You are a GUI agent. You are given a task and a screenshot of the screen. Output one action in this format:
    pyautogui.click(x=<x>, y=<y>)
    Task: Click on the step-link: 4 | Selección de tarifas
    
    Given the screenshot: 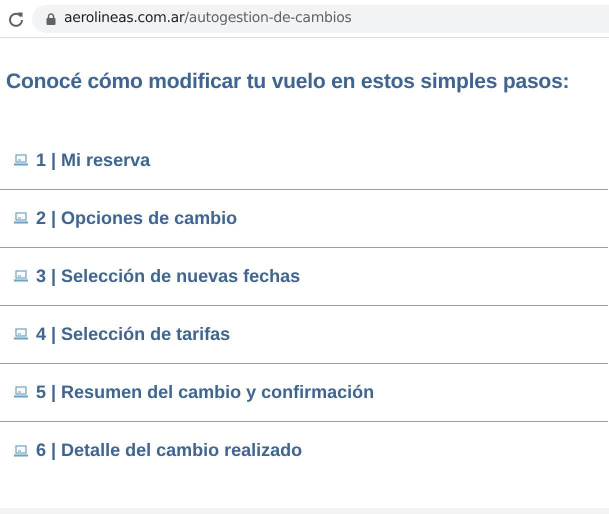 What is the action you would take?
    pyautogui.click(x=133, y=334)
    